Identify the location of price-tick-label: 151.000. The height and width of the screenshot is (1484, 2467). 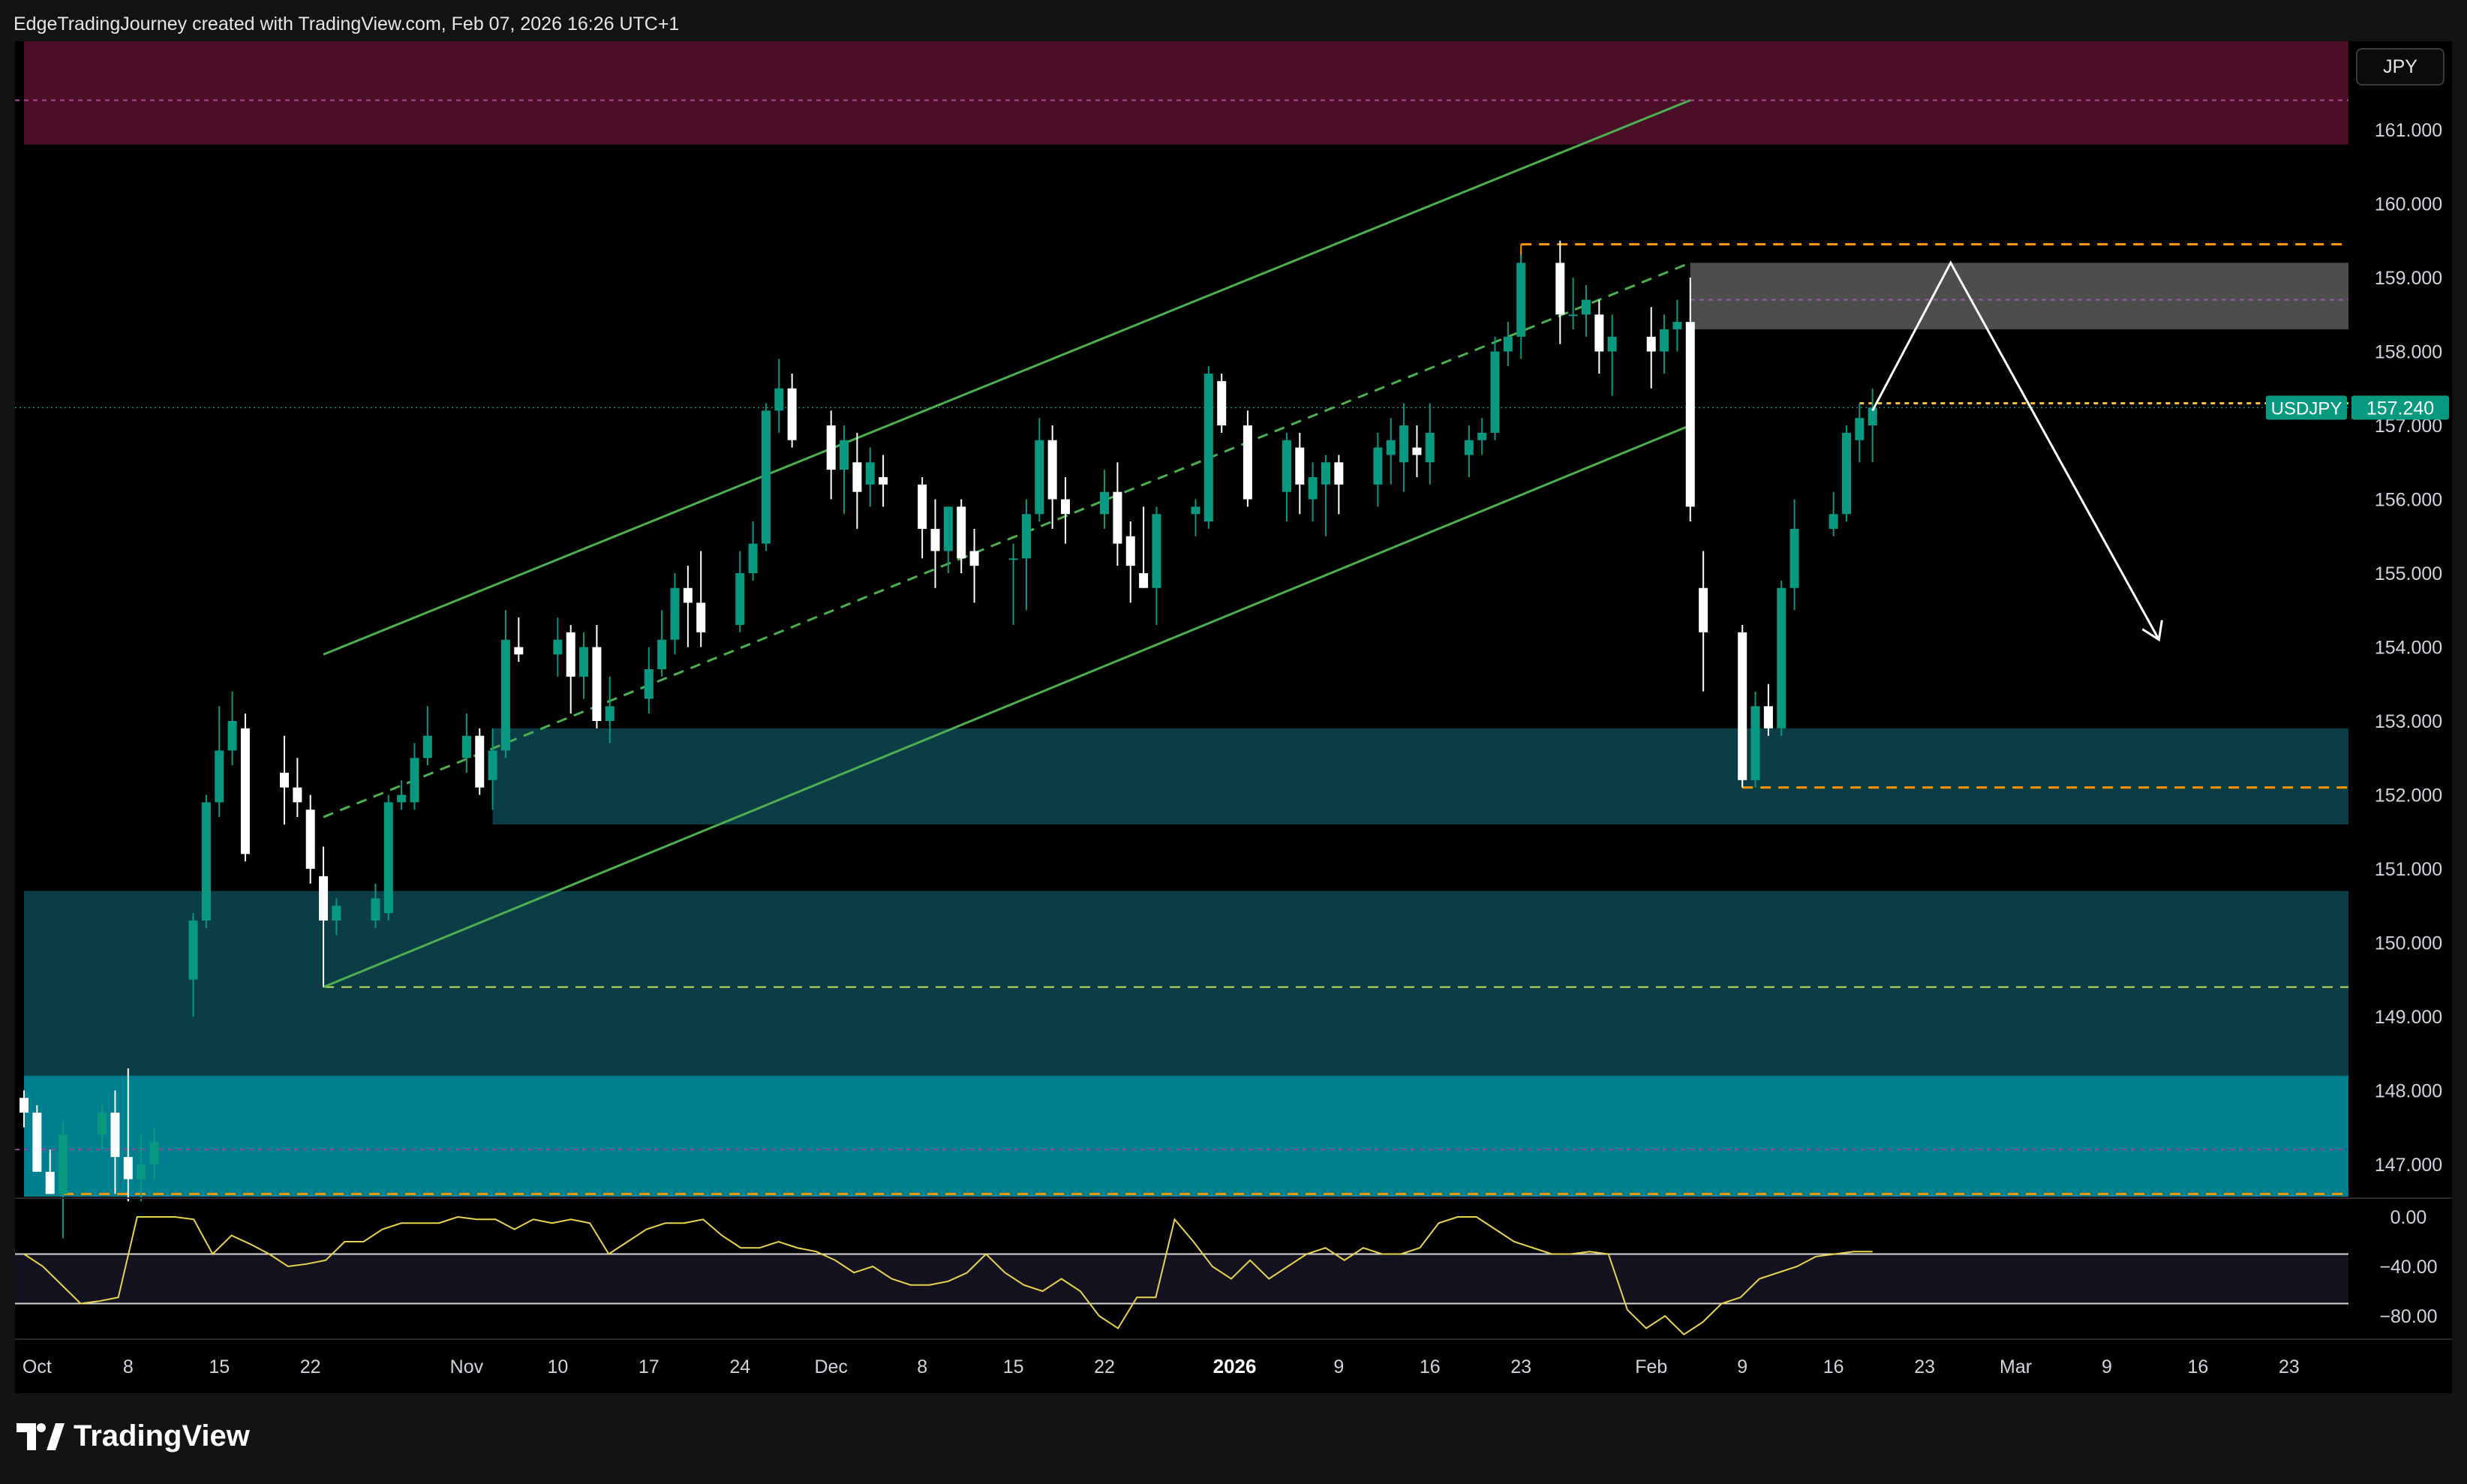
(2408, 869).